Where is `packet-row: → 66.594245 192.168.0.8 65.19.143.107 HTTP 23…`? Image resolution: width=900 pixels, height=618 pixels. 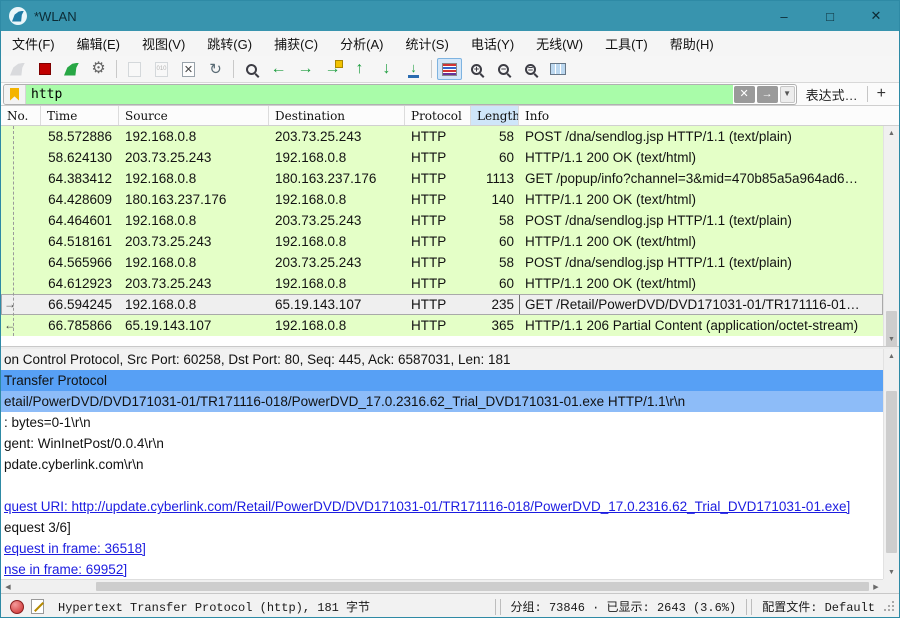 packet-row: → 66.594245 192.168.0.8 65.19.143.107 HTTP 23… is located at coordinates (442, 304).